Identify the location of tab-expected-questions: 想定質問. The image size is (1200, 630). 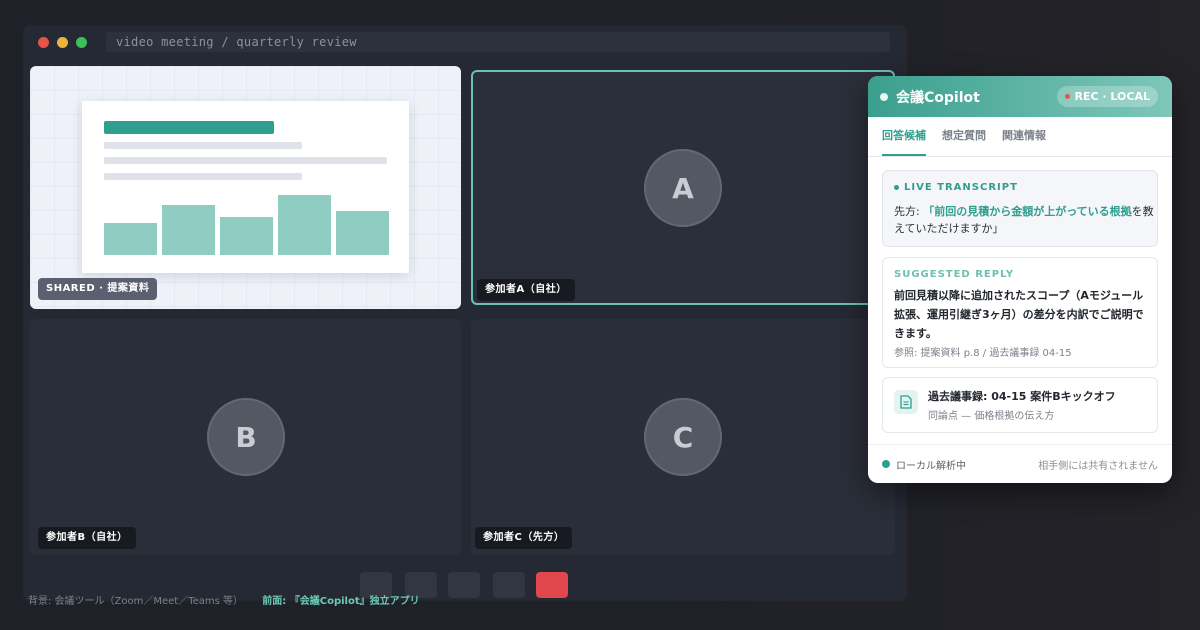
(964, 136).